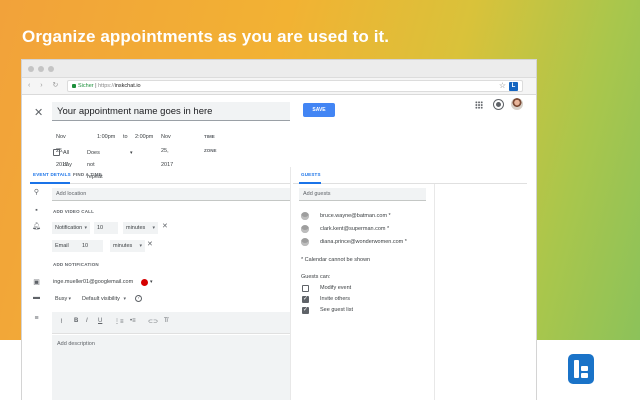 The width and height of the screenshot is (640, 400). Describe the element at coordinates (153, 321) in the screenshot. I see `link-icon: ⊂⊃` at that location.